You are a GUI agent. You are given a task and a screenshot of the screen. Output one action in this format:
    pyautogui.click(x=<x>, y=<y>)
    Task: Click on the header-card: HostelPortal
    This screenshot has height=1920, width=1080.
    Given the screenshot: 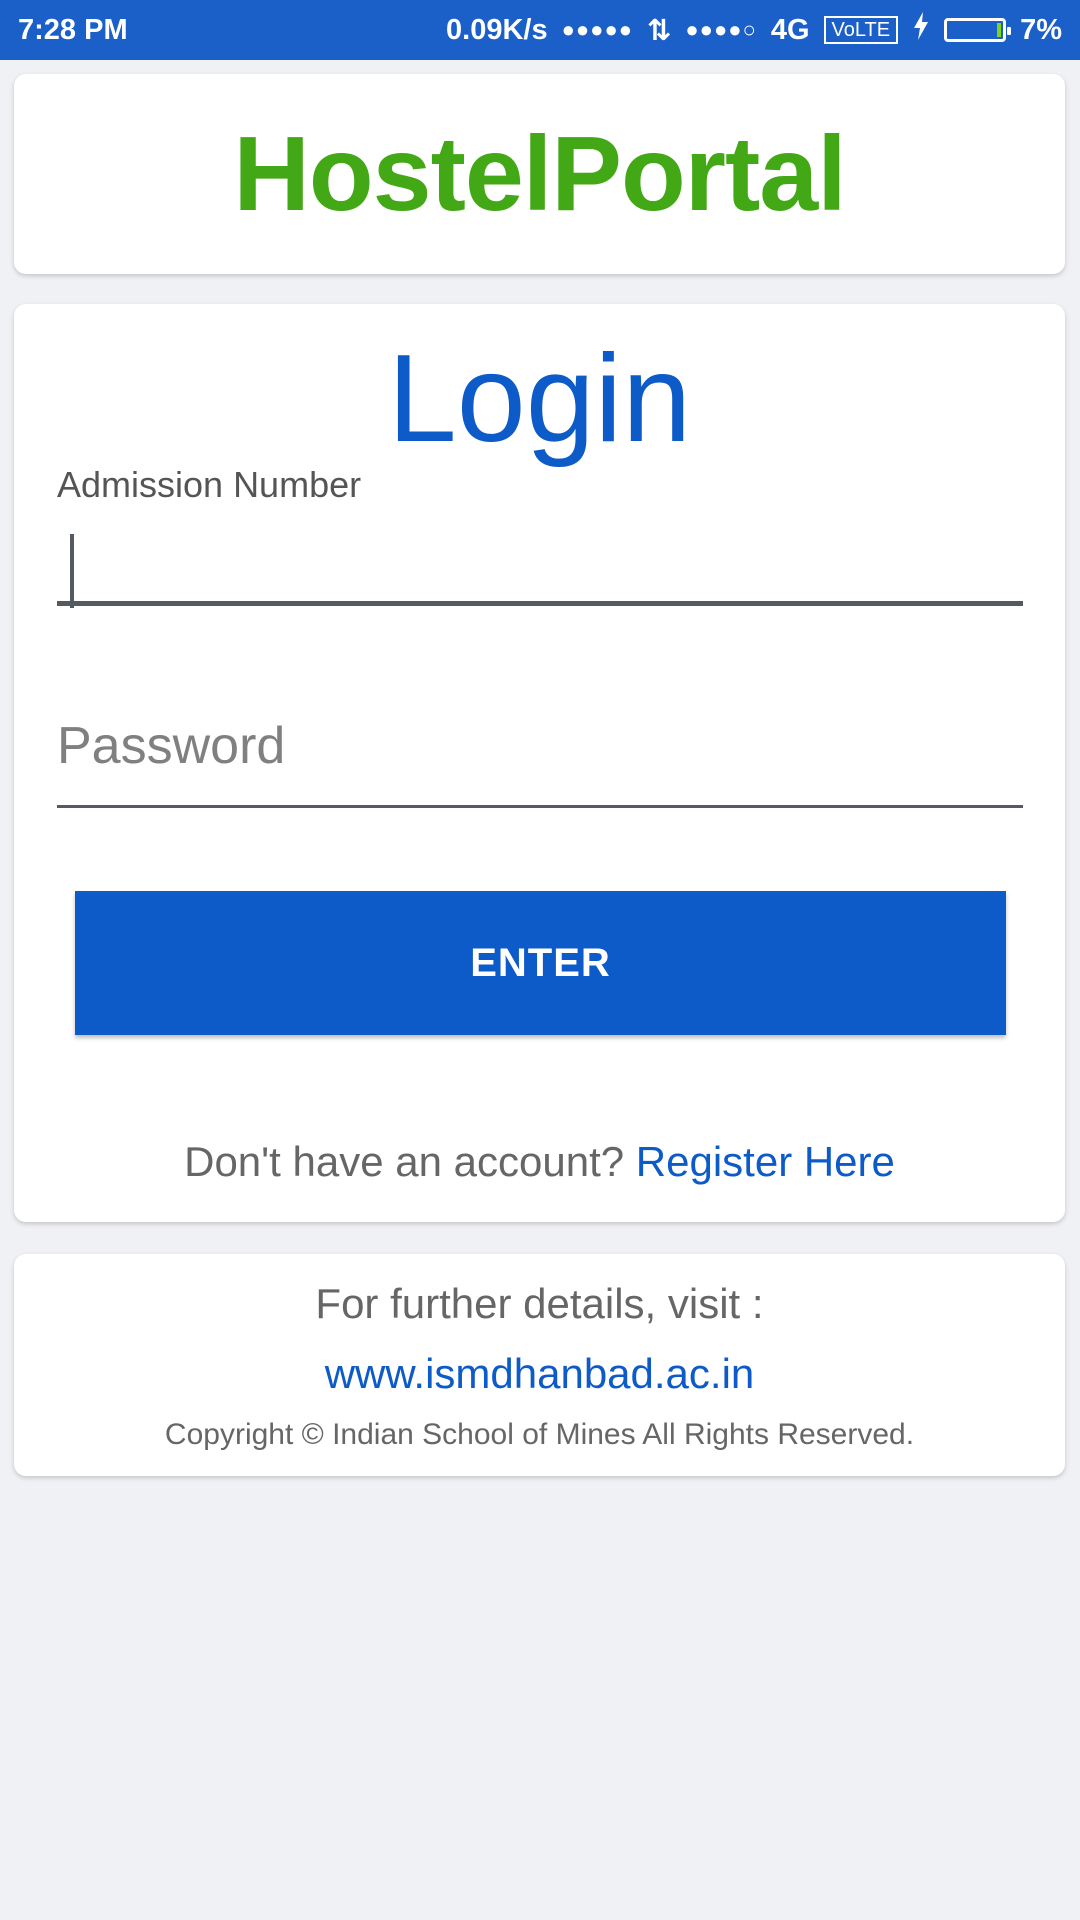 What is the action you would take?
    pyautogui.click(x=539, y=174)
    